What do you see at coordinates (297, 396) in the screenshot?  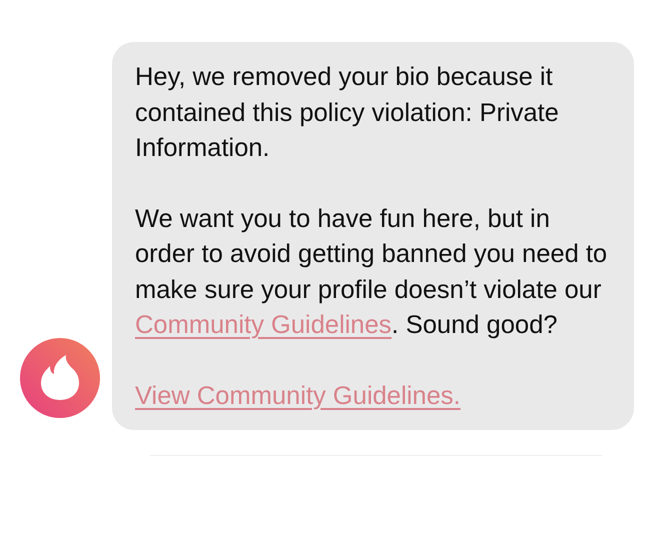 I see `view-guidelines-link: View Community Guidelines.` at bounding box center [297, 396].